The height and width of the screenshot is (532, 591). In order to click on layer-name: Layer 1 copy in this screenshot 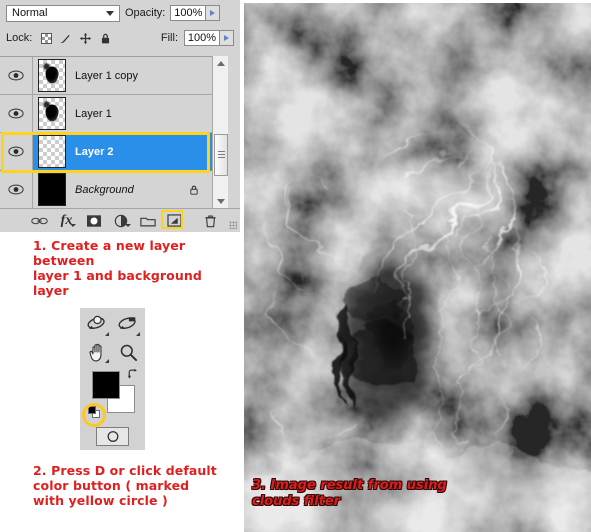, I will do `click(106, 76)`.